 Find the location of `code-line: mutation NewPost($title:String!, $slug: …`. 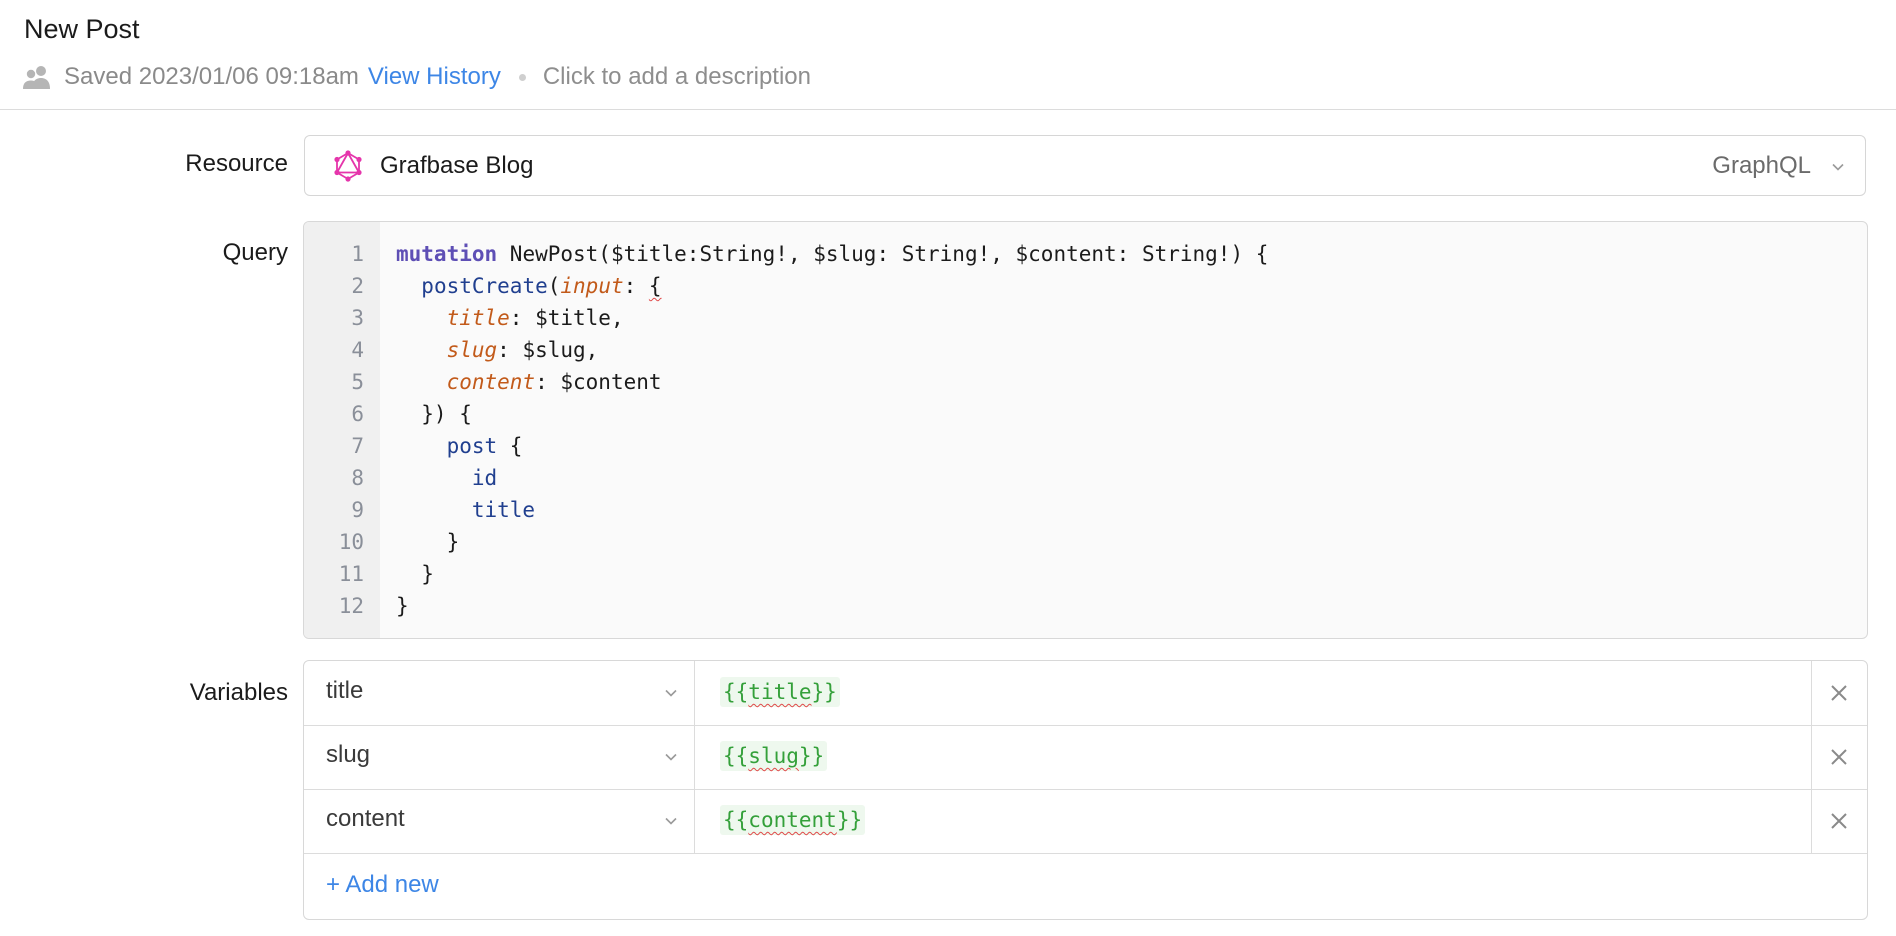

code-line: mutation NewPost($title:String!, $slug: … is located at coordinates (832, 254).